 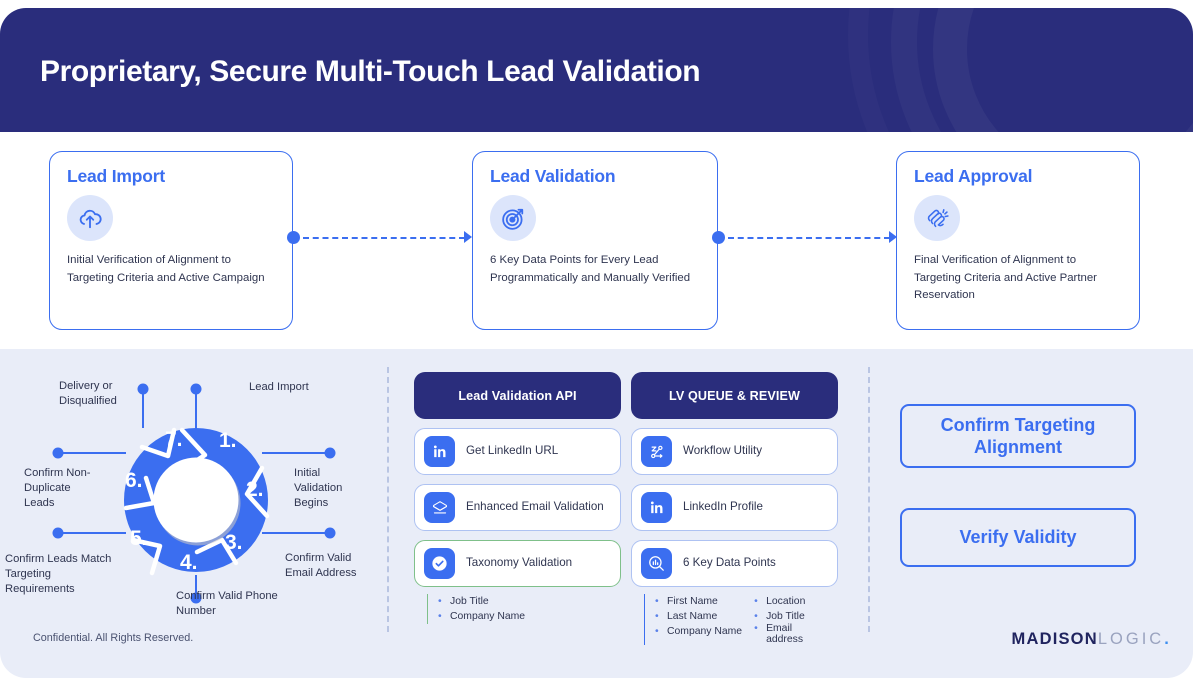 I want to click on api-row-label: 6 Key Data Points, so click(x=729, y=563).